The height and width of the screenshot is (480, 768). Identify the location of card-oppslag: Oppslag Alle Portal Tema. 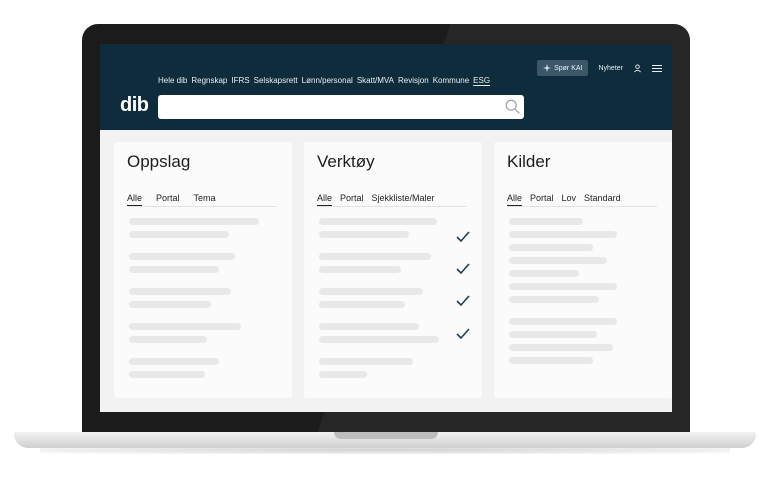
(203, 270).